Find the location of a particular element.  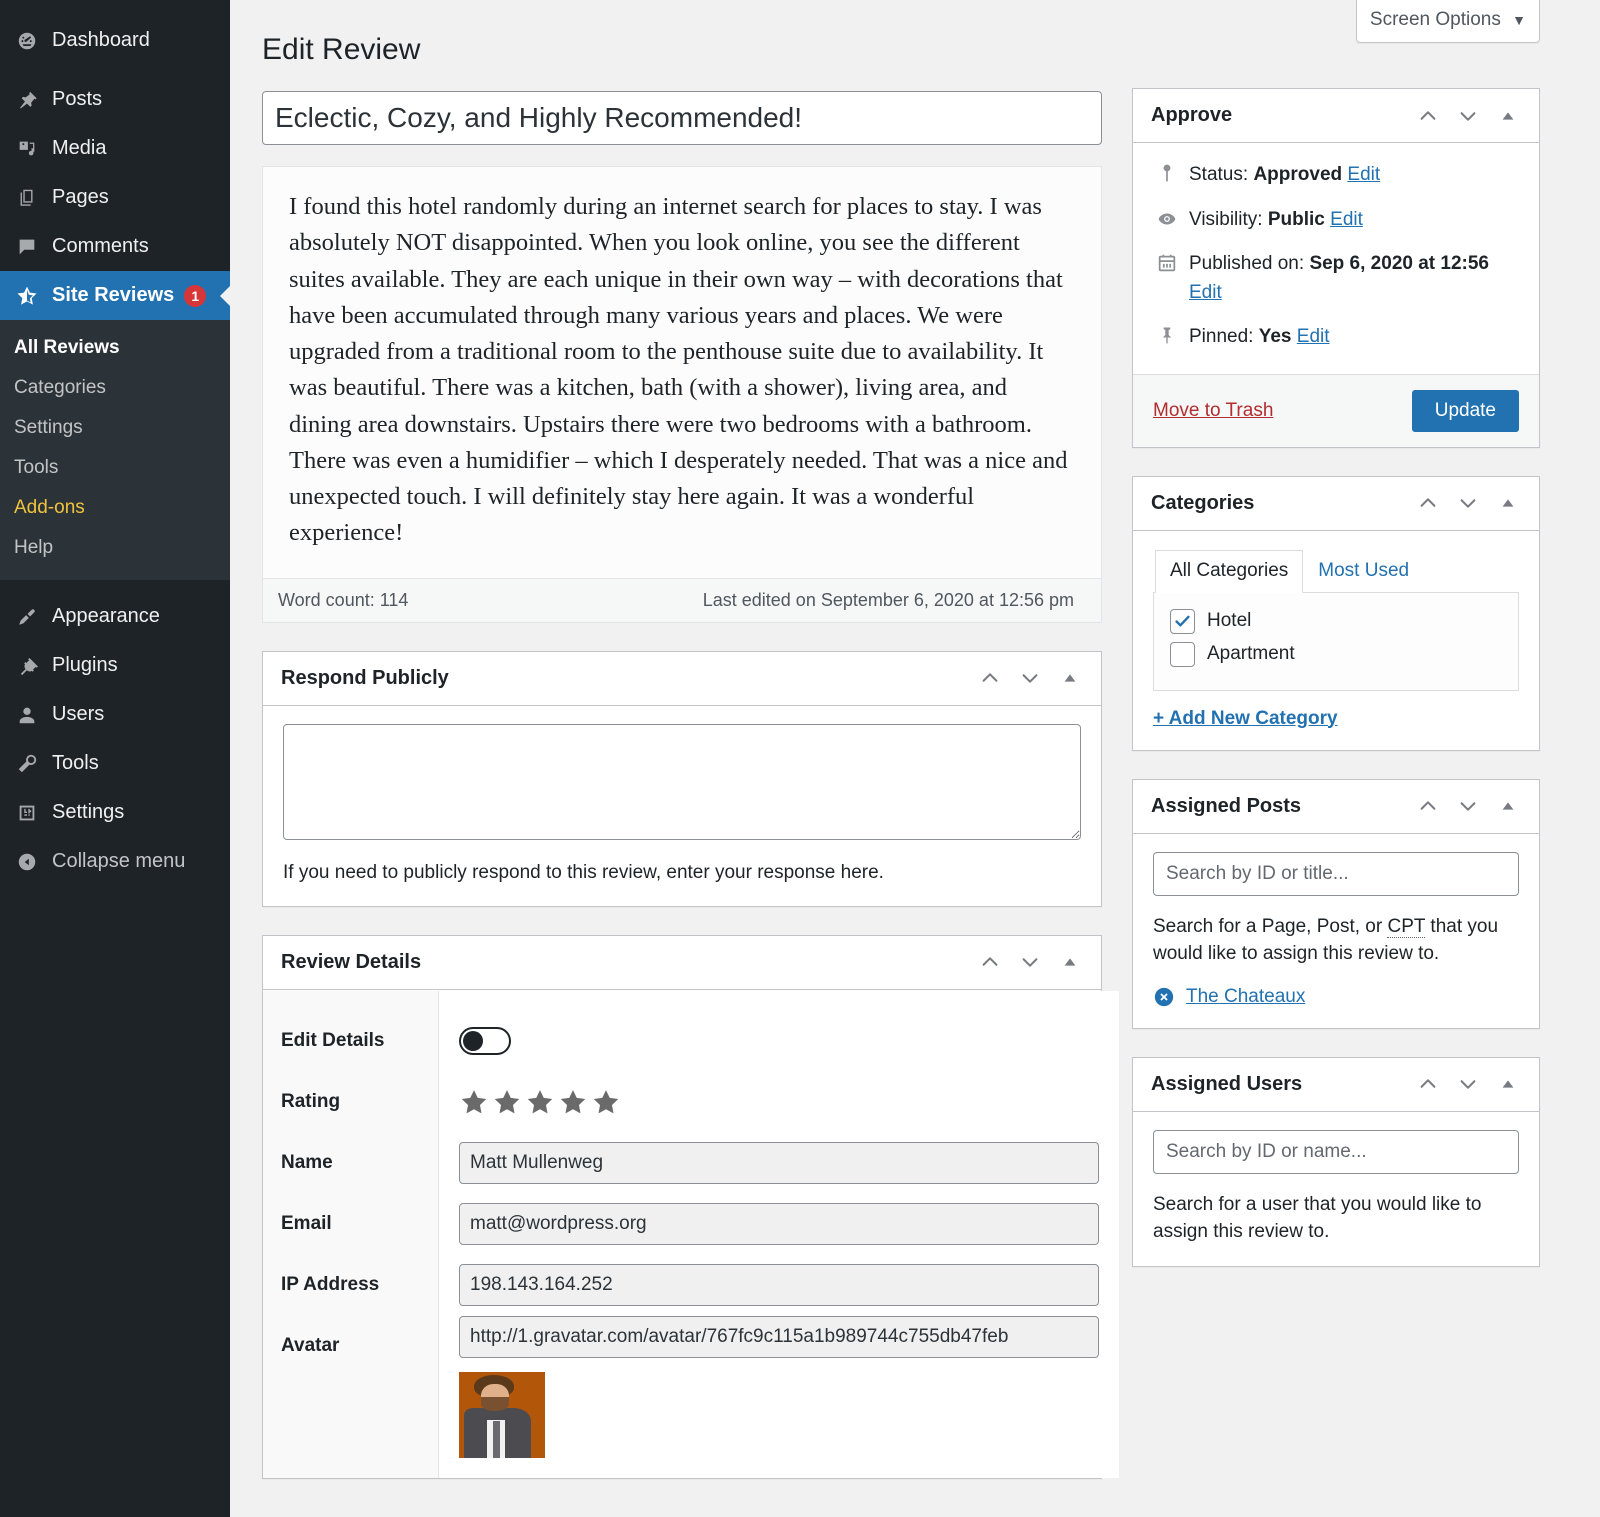

panel-header: Categories is located at coordinates (1336, 504).